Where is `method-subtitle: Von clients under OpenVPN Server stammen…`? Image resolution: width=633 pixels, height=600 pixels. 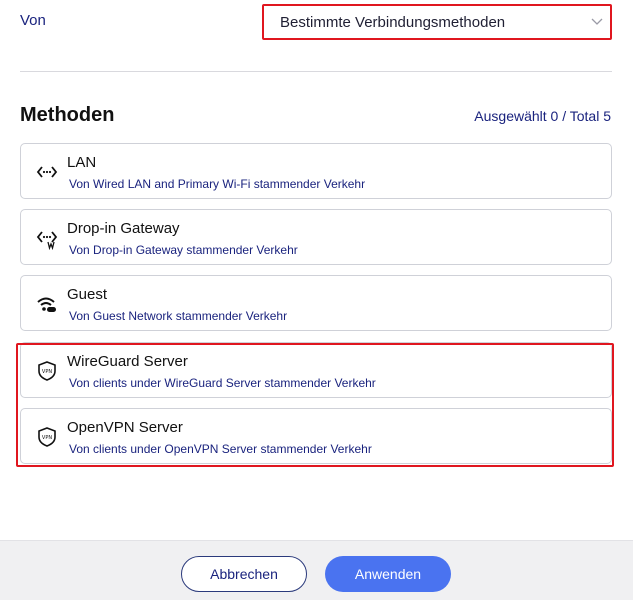
method-subtitle: Von clients under OpenVPN Server stammen… is located at coordinates (220, 449).